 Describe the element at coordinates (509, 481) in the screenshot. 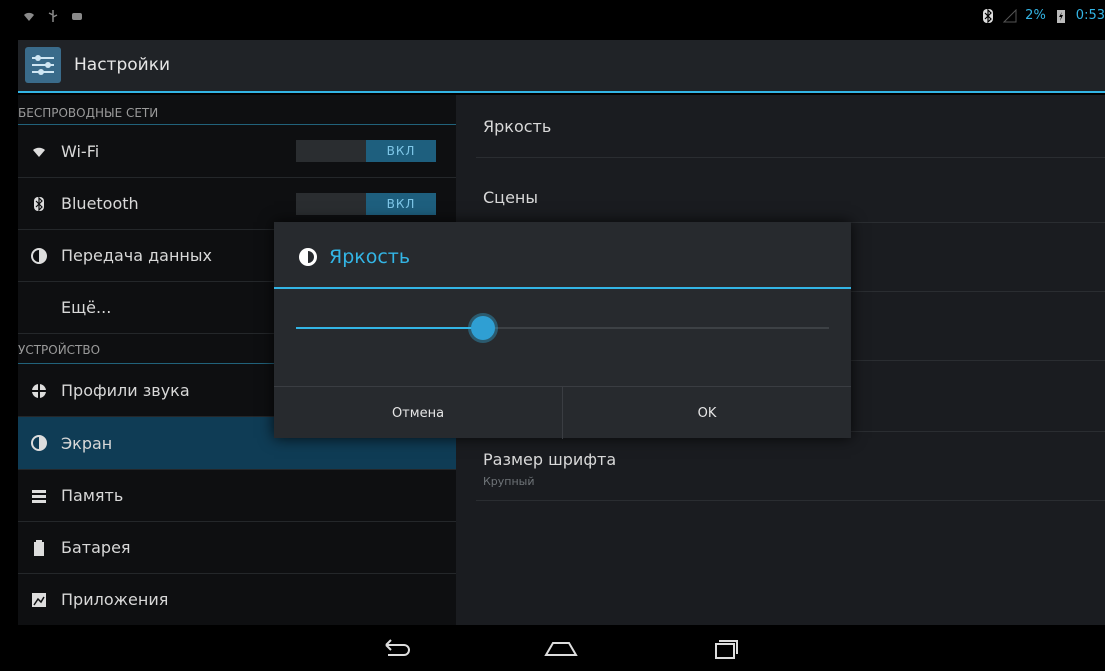

I see `setting-subtitle: Крупный` at that location.